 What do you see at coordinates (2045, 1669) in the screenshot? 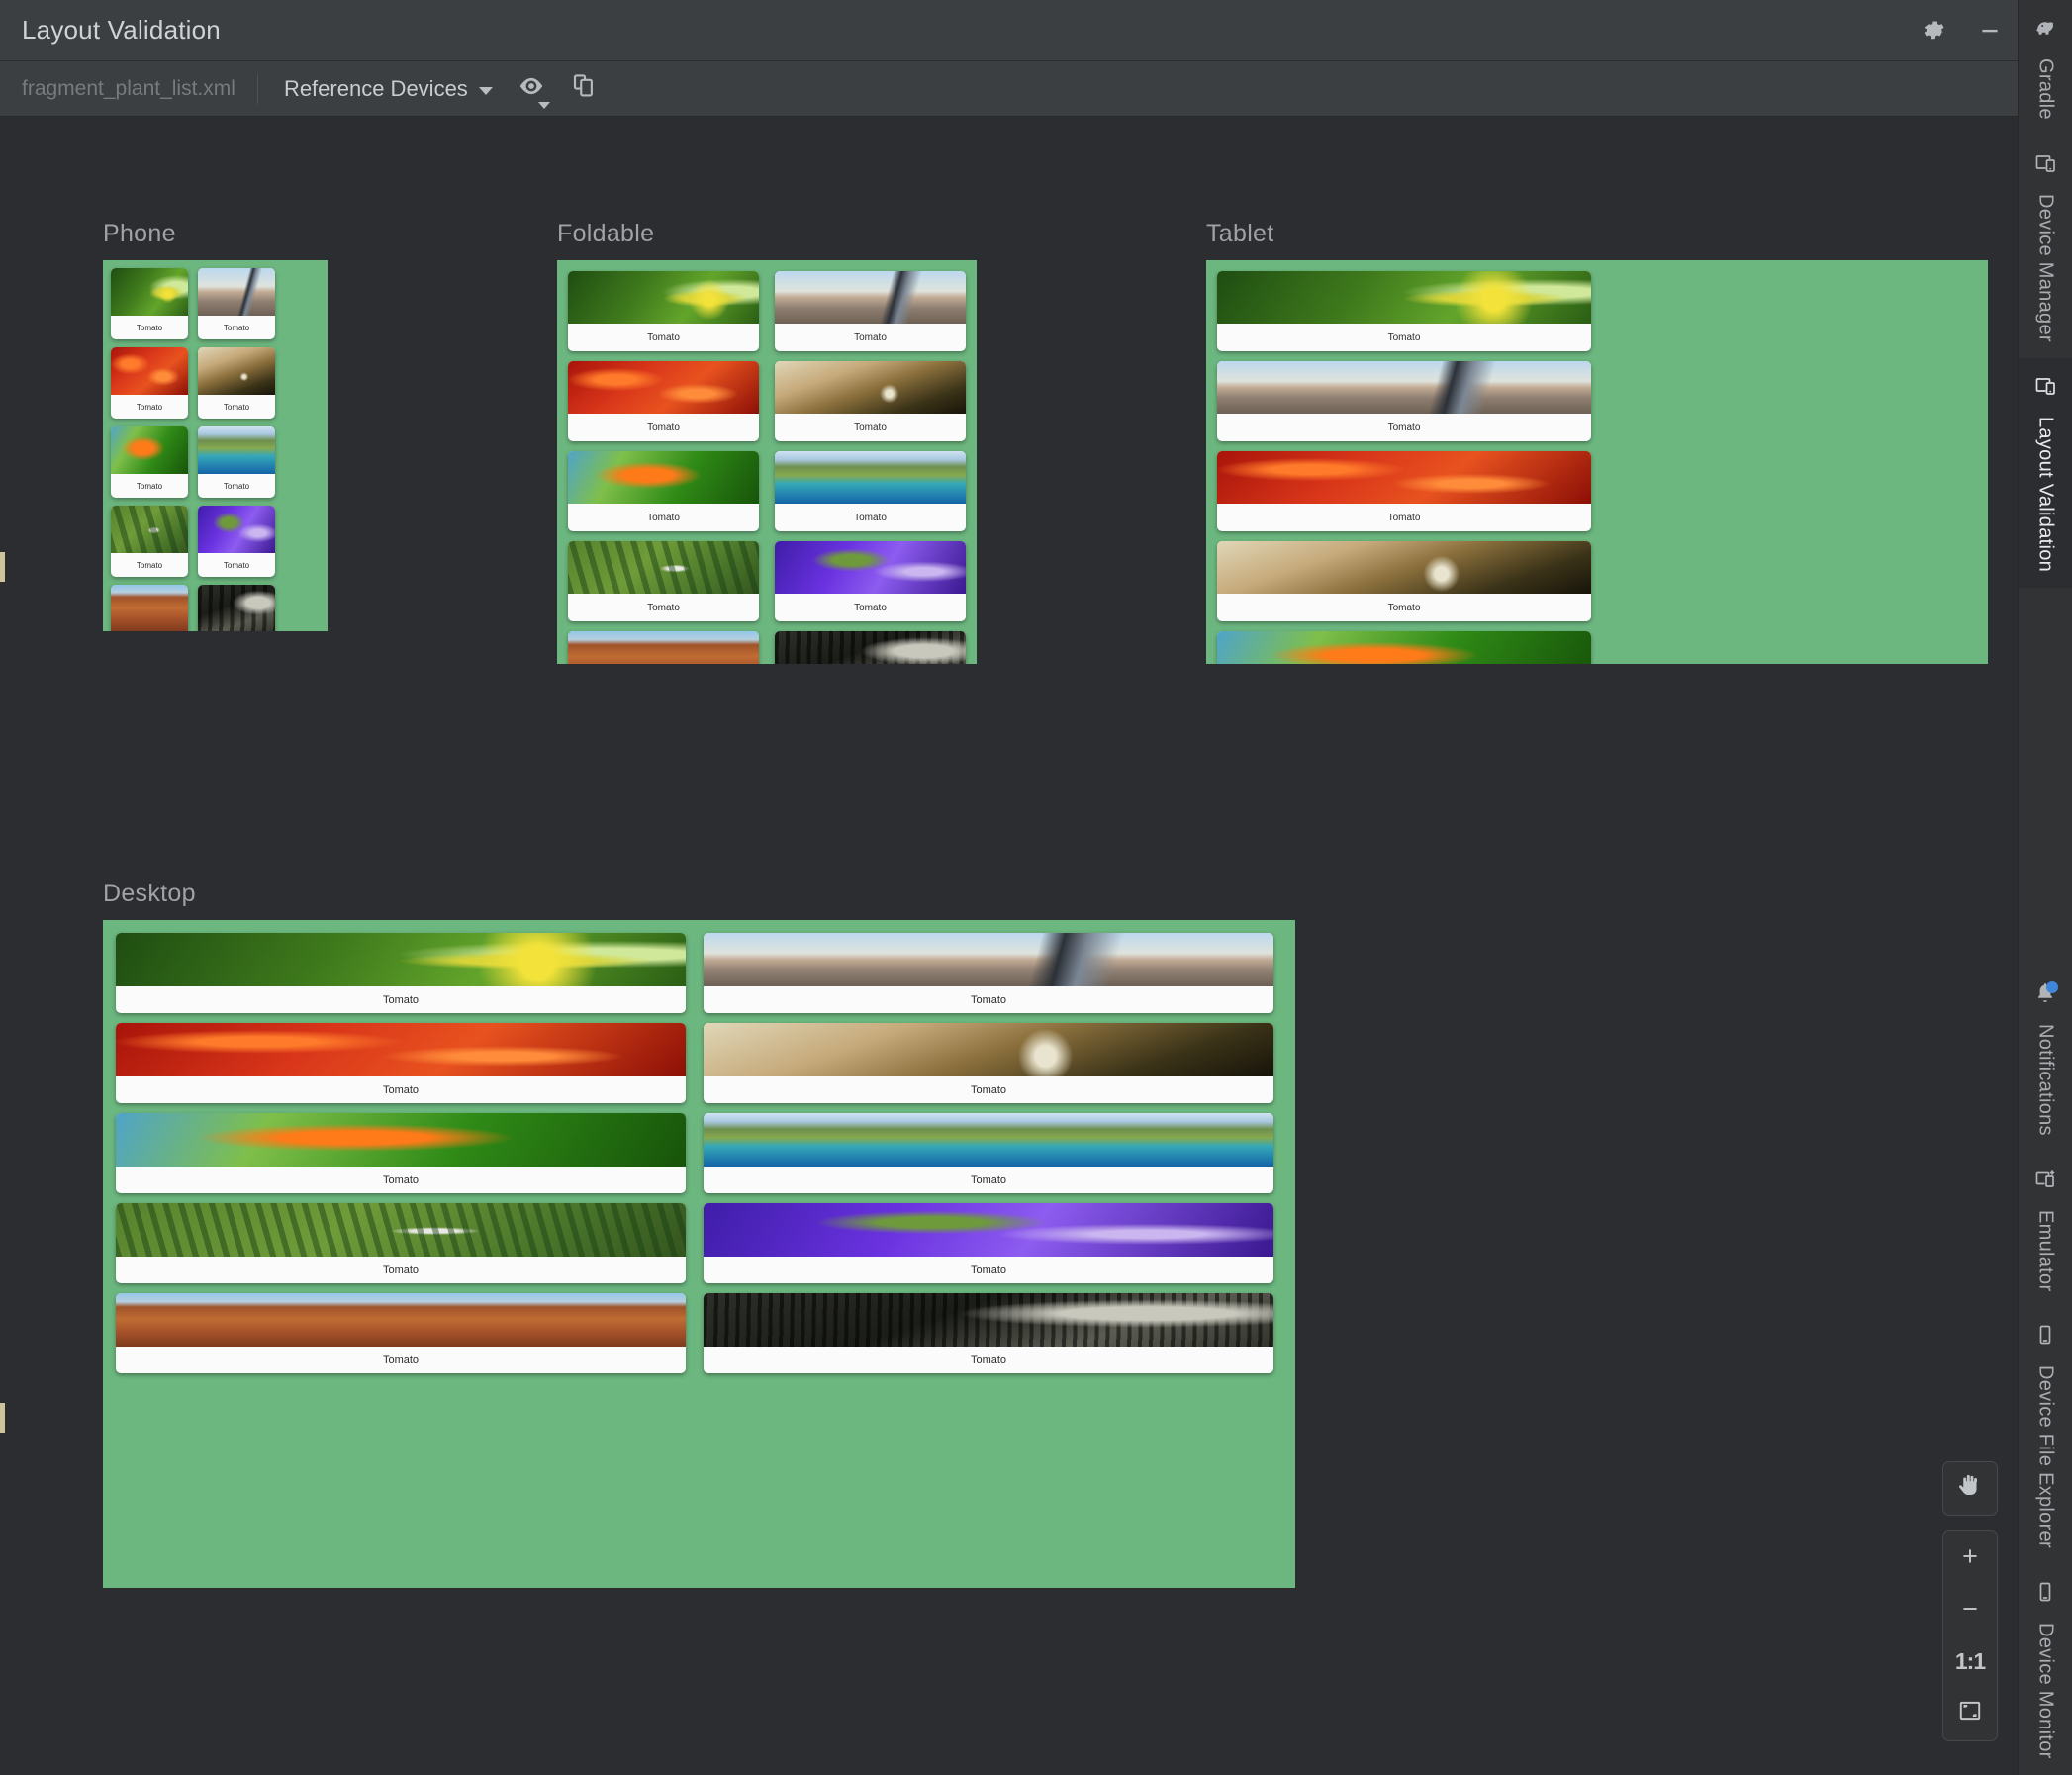
I see `tool-window-button-device-monitor: Device Monitor` at bounding box center [2045, 1669].